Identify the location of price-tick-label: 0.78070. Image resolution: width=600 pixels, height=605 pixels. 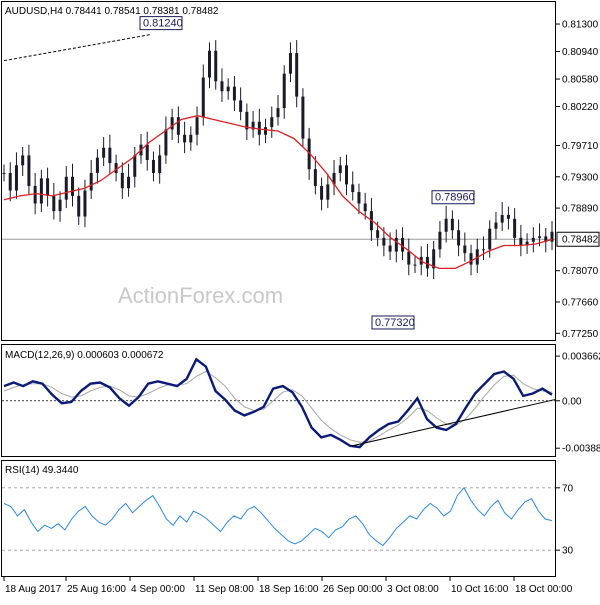
(580, 271).